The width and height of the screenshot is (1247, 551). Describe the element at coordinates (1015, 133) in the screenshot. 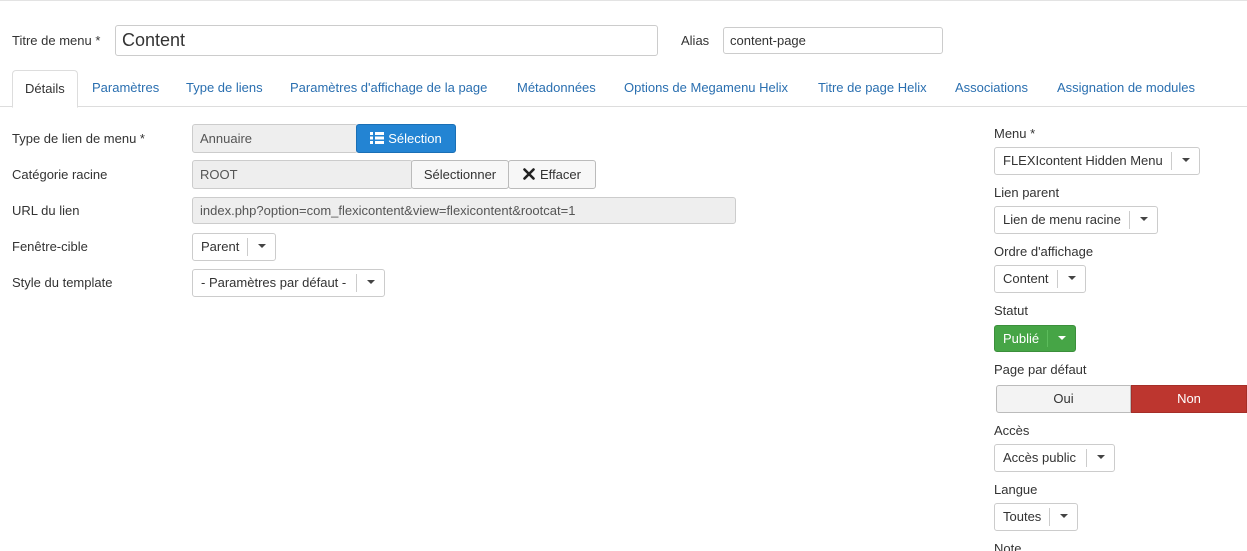

I see `menu-label: Menu *` at that location.